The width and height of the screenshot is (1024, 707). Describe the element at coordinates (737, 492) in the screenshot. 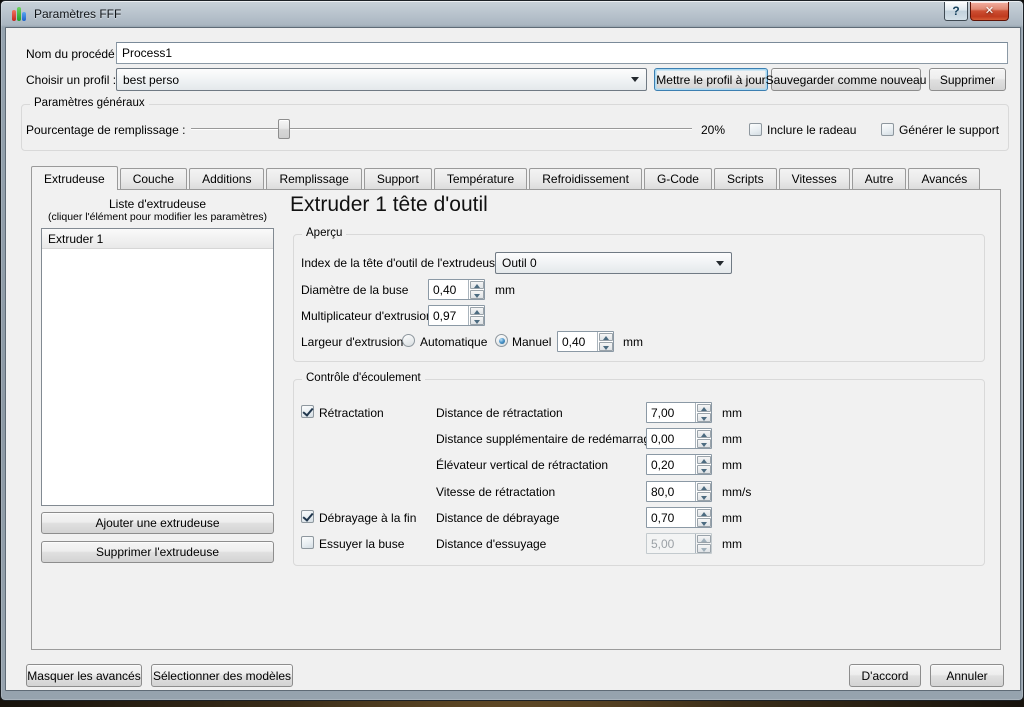

I see `retraction-speed-unit: mm/s` at that location.